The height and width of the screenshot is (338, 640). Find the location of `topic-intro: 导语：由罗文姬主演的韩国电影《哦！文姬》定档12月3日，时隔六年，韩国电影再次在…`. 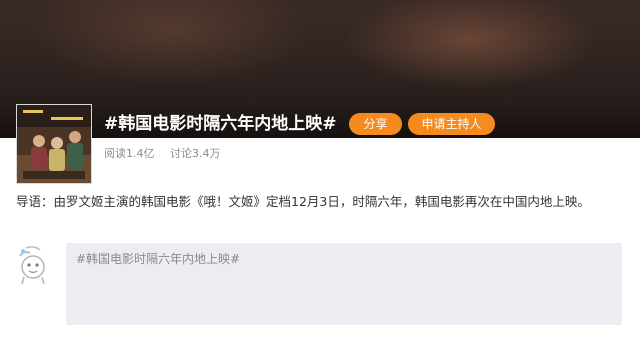

topic-intro: 导语：由罗文姬主演的韩国电影《哦！文姬》定档12月3日，时隔六年，韩国电影再次在… is located at coordinates (303, 201).